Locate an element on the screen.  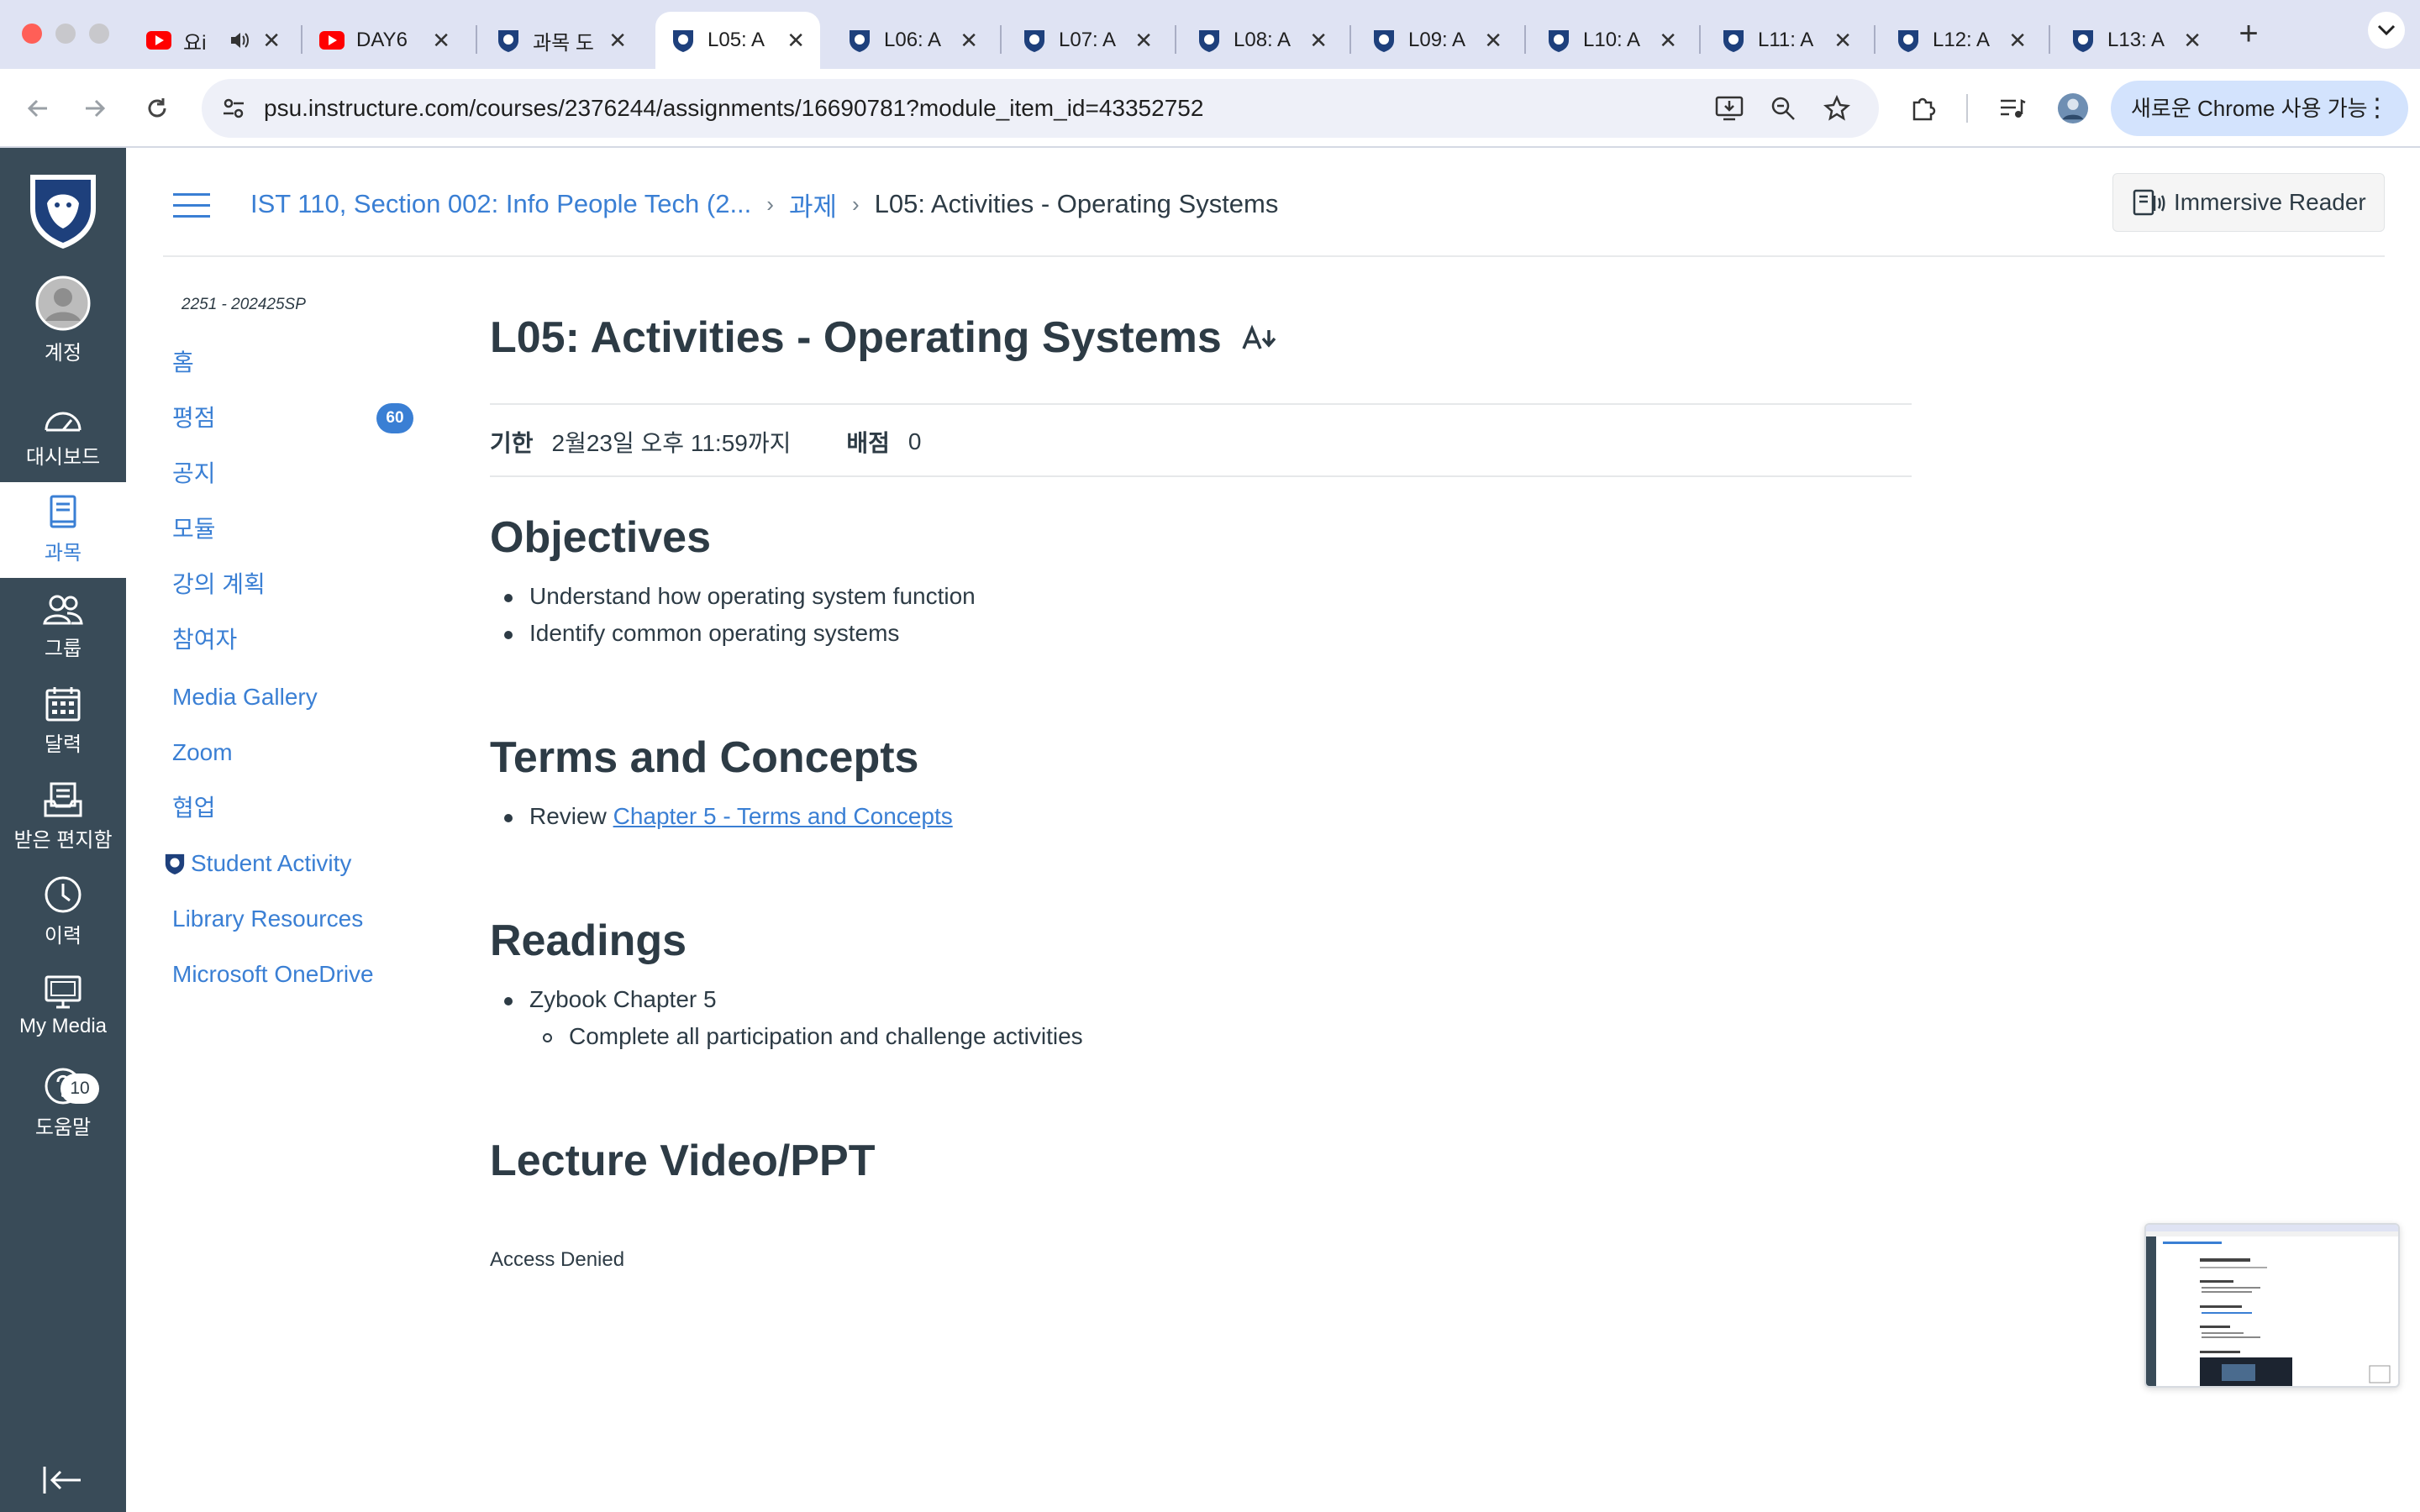
browser-tab-active: L05: A ✕ is located at coordinates (737, 40).